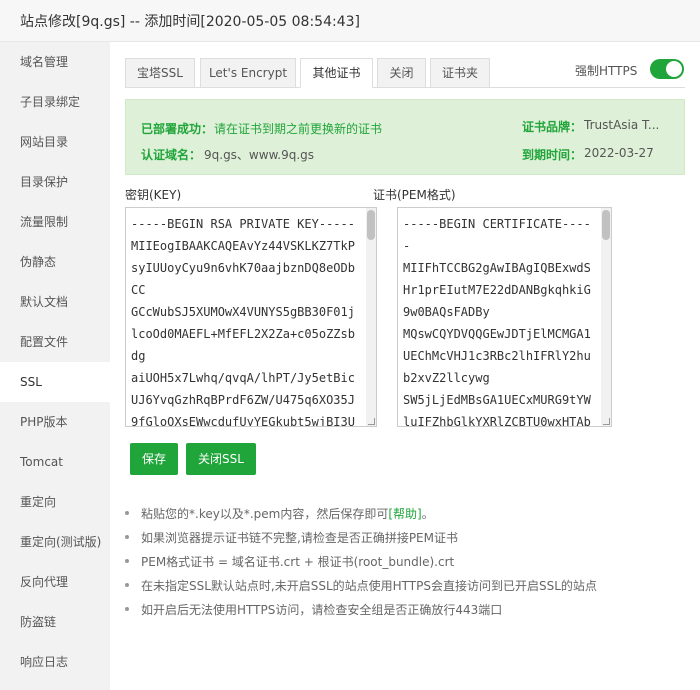  Describe the element at coordinates (55, 62) in the screenshot. I see `sidebar-item-domain: 域名管理` at that location.